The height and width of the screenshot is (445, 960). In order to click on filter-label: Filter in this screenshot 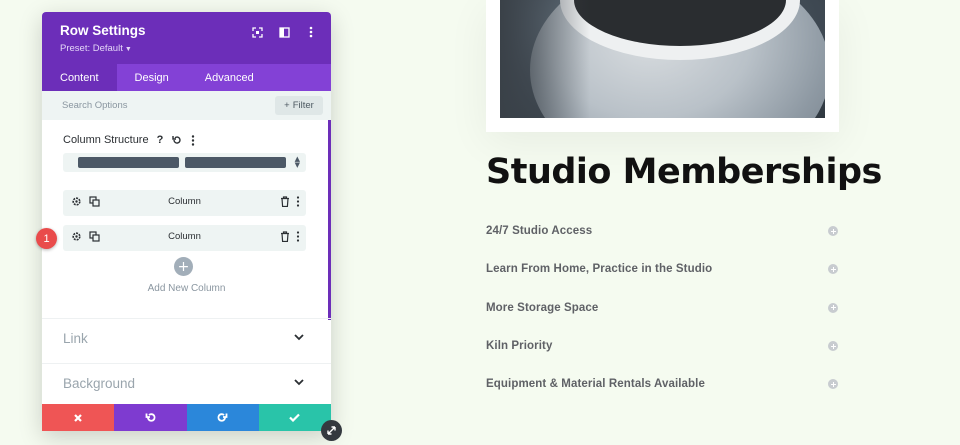, I will do `click(303, 105)`.